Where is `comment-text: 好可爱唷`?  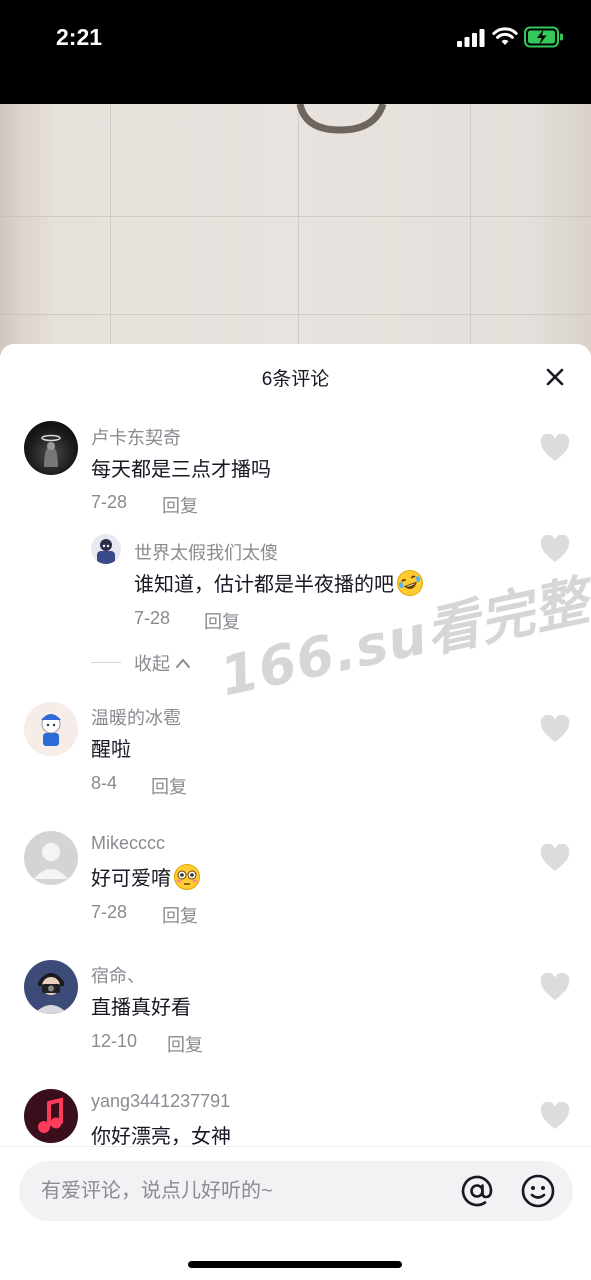 comment-text: 好可爱唷 is located at coordinates (146, 876).